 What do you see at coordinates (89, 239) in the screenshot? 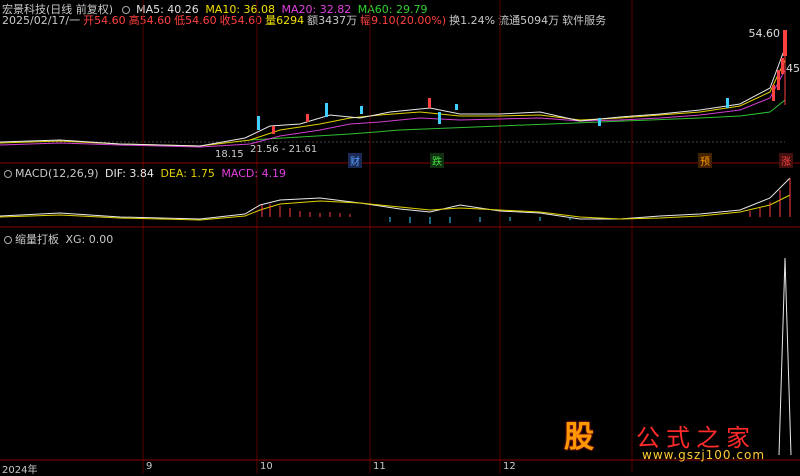
I see `xg-value: XG: 0.00` at bounding box center [89, 239].